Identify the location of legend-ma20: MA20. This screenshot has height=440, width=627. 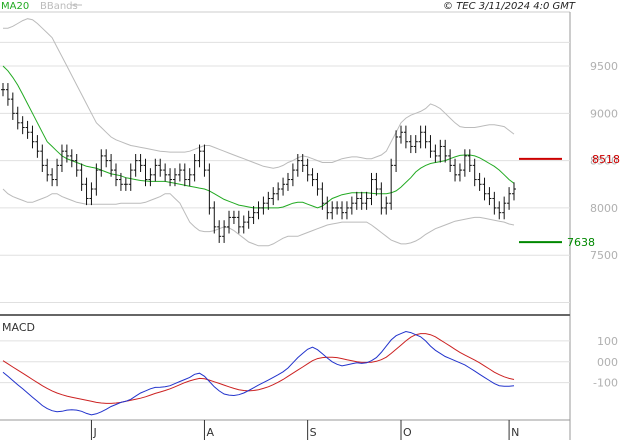
(15, 6).